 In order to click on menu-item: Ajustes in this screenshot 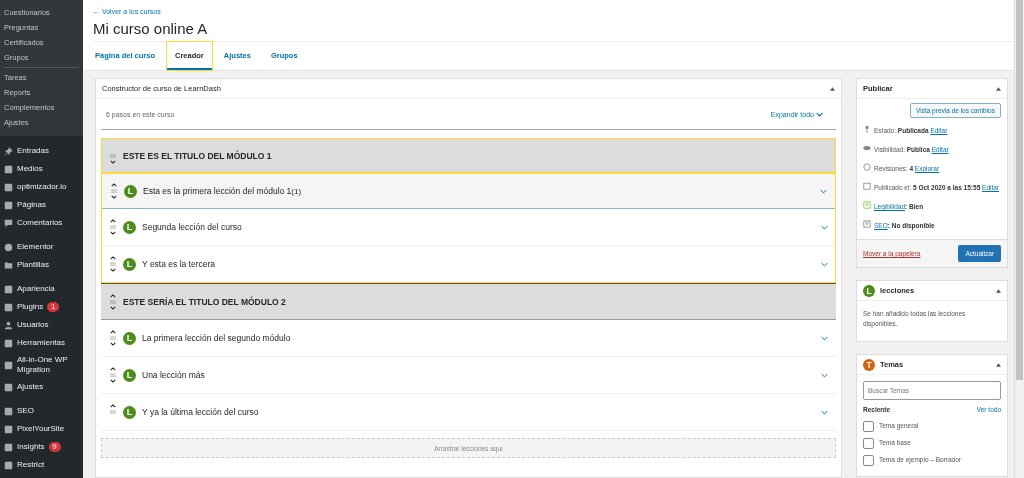, I will do `click(41, 387)`.